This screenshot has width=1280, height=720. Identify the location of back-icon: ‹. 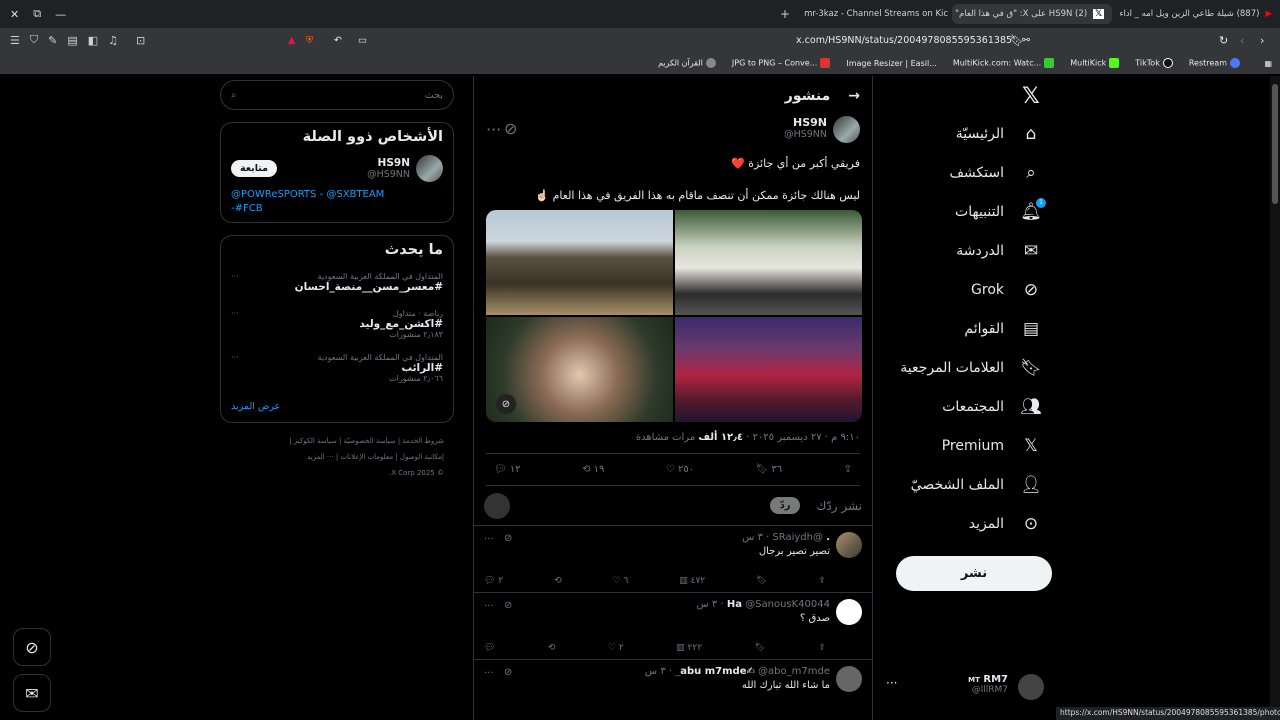
(1242, 40).